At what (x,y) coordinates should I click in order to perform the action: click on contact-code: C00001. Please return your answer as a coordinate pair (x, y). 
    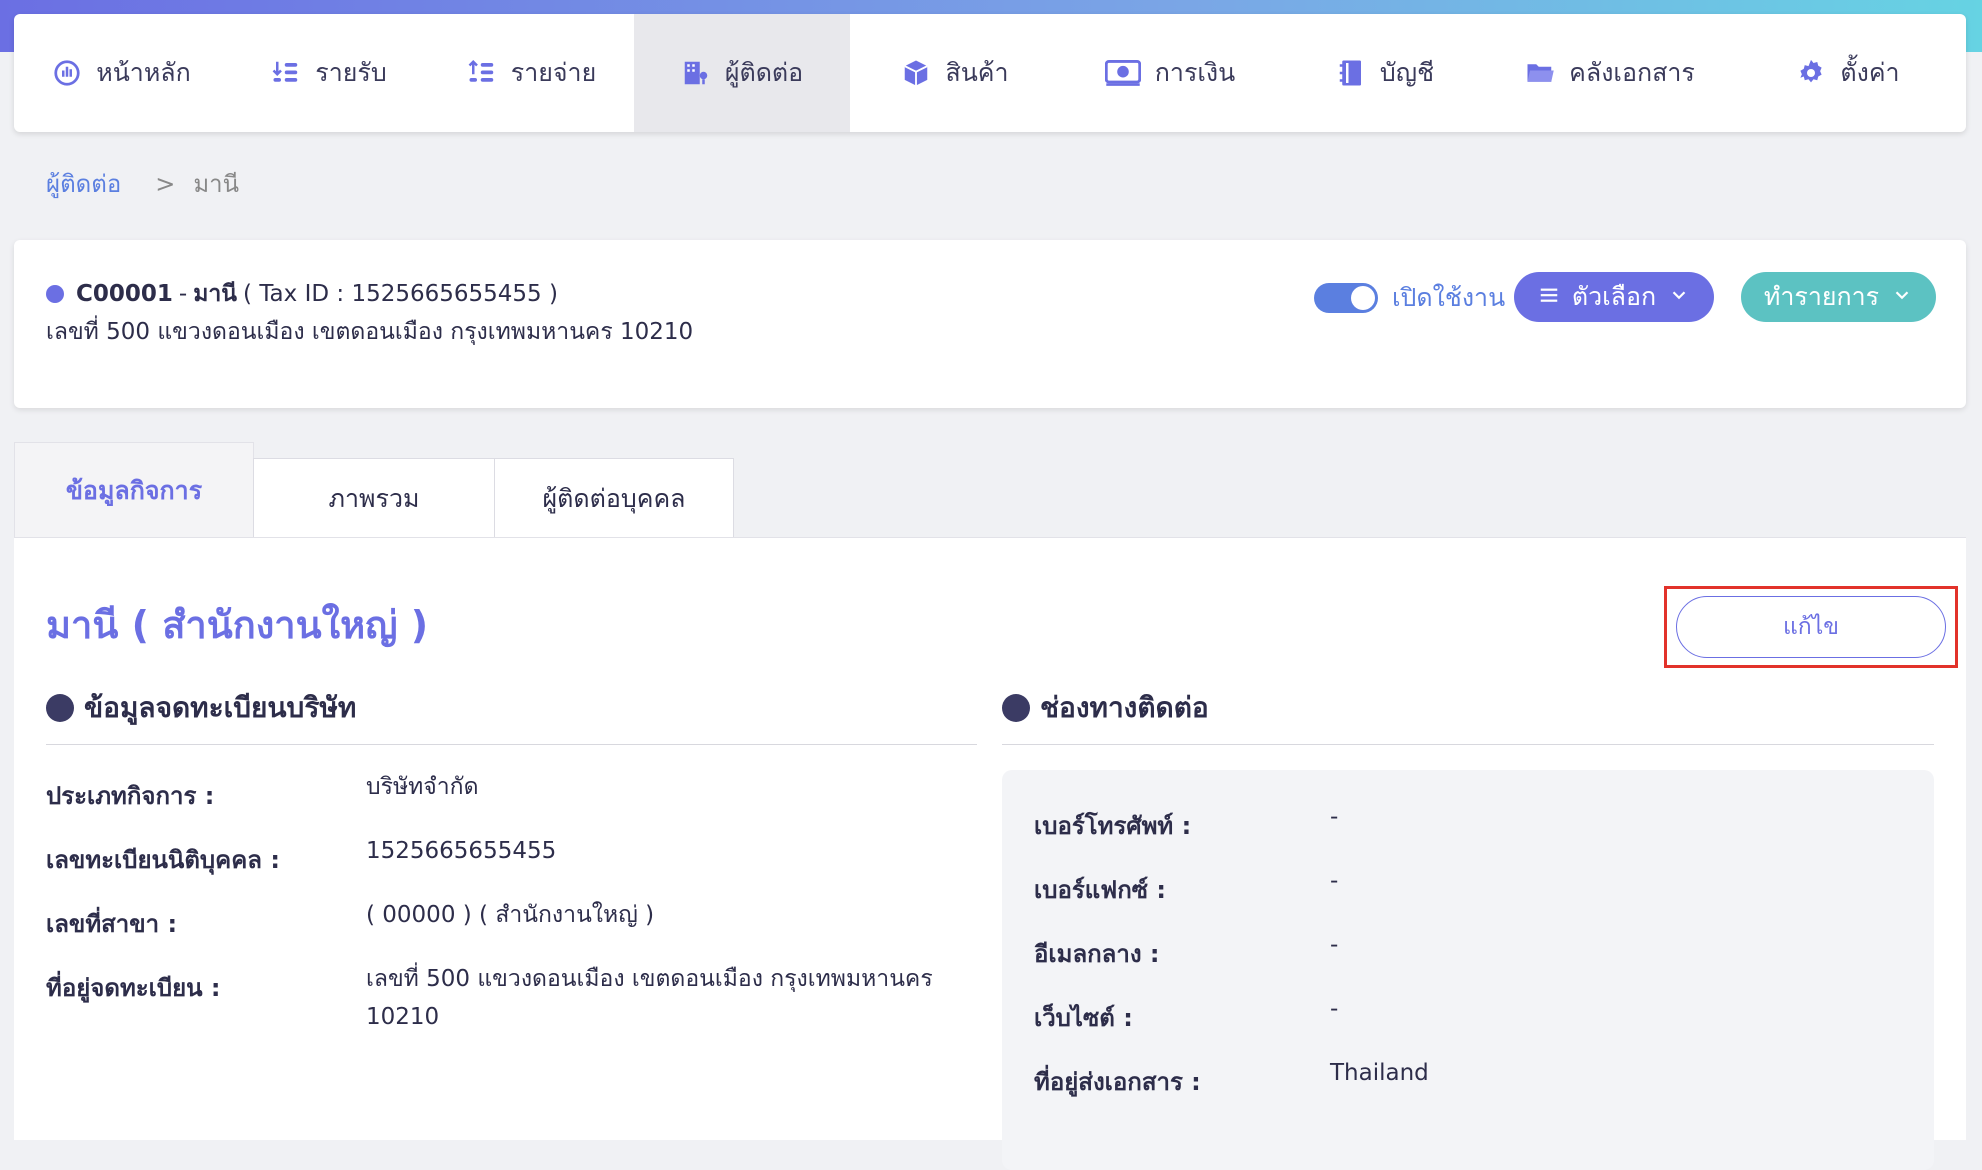
    Looking at the image, I should click on (124, 294).